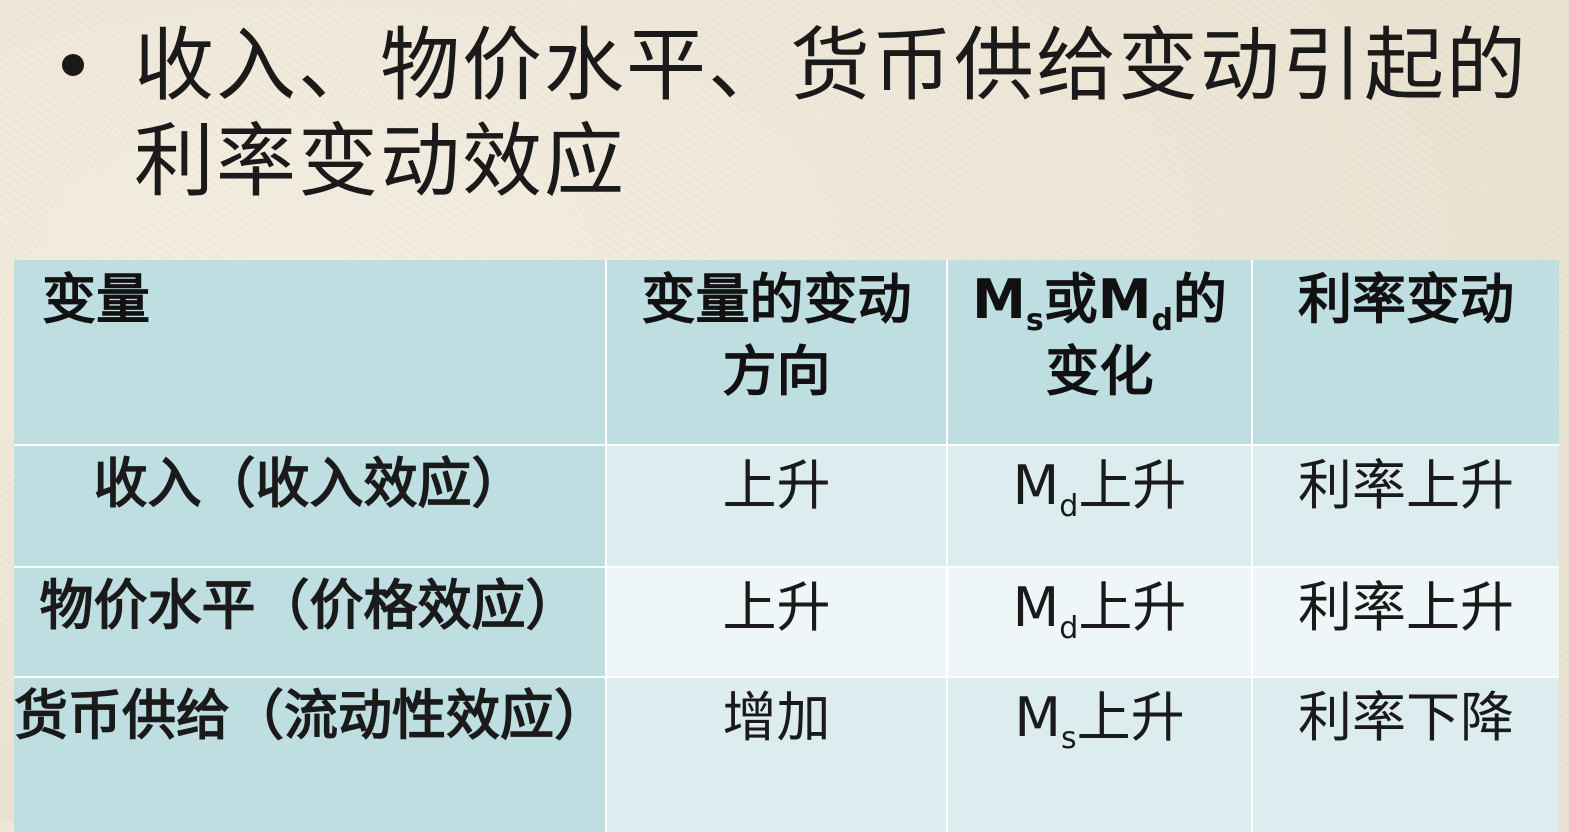 The width and height of the screenshot is (1569, 832). What do you see at coordinates (776, 371) in the screenshot?
I see `header-direction-line2: 方向` at bounding box center [776, 371].